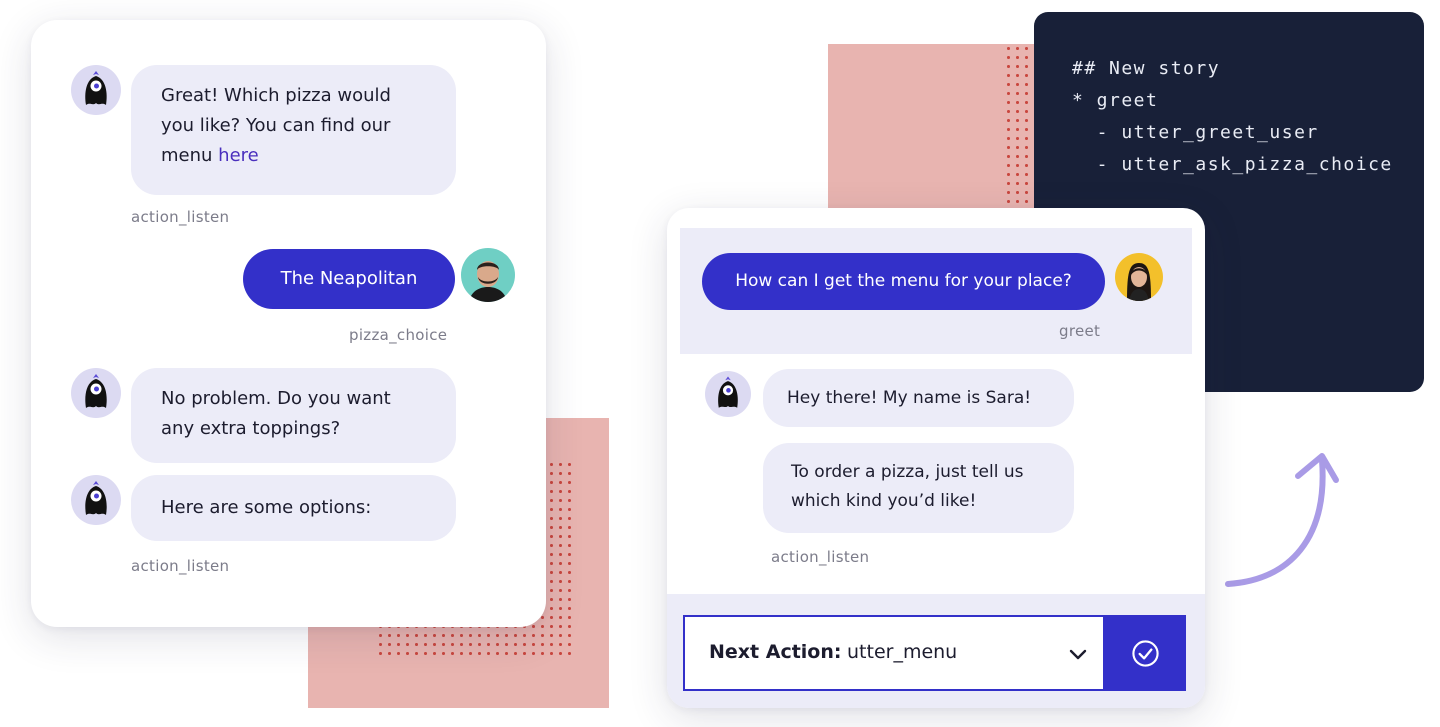 This screenshot has height=727, width=1440. I want to click on check-circle-icon, so click(1145, 653).